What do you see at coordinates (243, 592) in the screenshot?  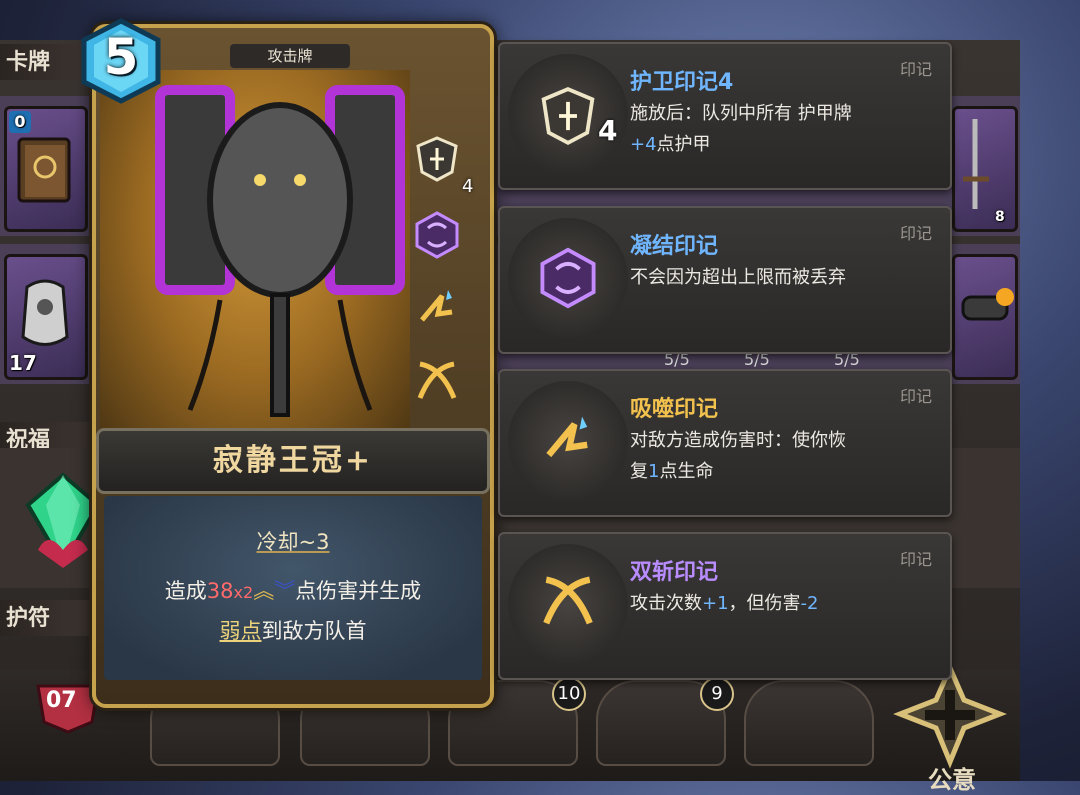 I see `damage-multiplier: x2` at bounding box center [243, 592].